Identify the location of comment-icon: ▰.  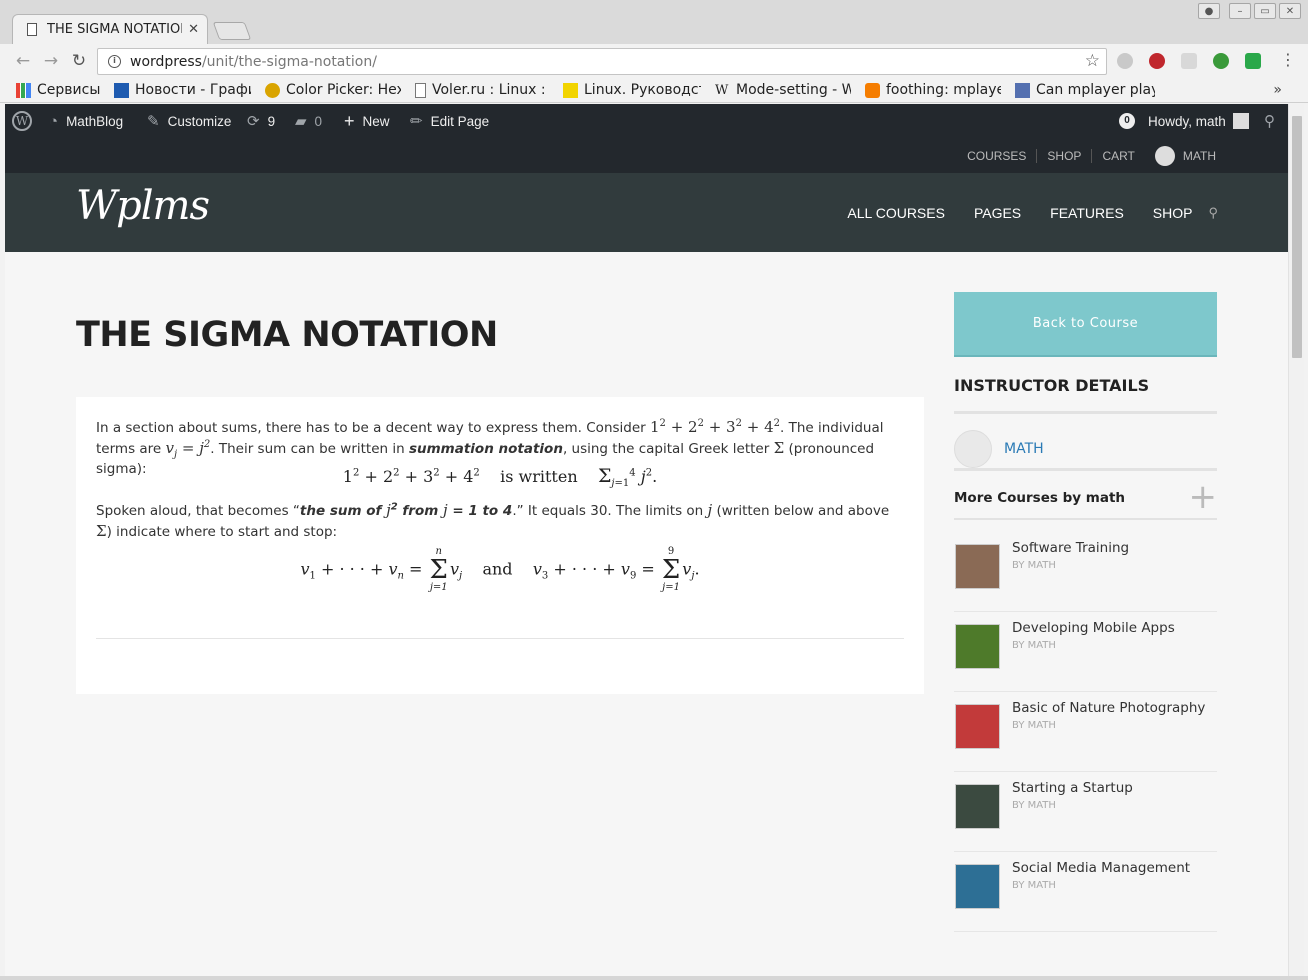
(301, 121).